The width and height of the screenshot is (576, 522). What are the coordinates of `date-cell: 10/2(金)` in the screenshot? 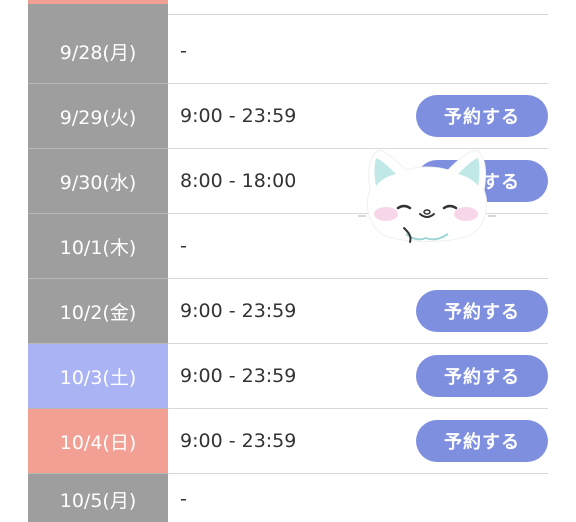 It's located at (98, 311).